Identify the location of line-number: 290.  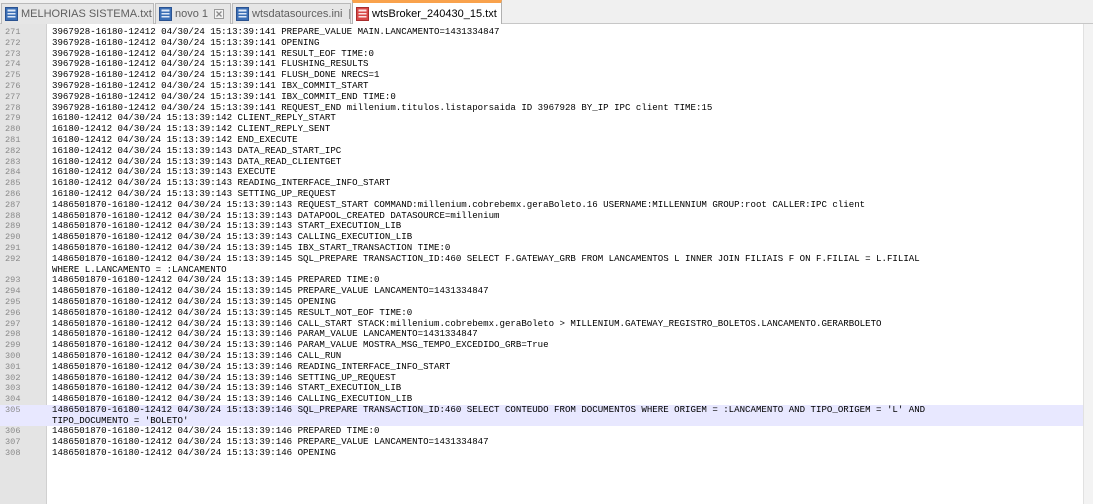
(13, 237).